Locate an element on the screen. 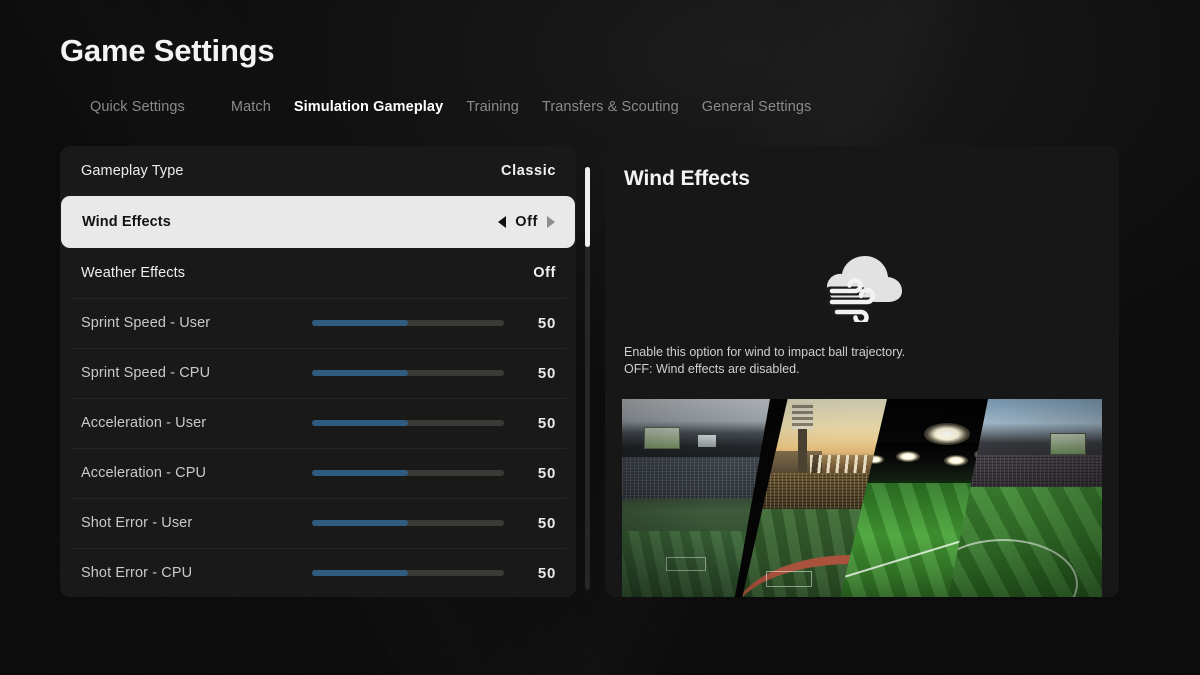  settings-row-value: Classic is located at coordinates (528, 171).